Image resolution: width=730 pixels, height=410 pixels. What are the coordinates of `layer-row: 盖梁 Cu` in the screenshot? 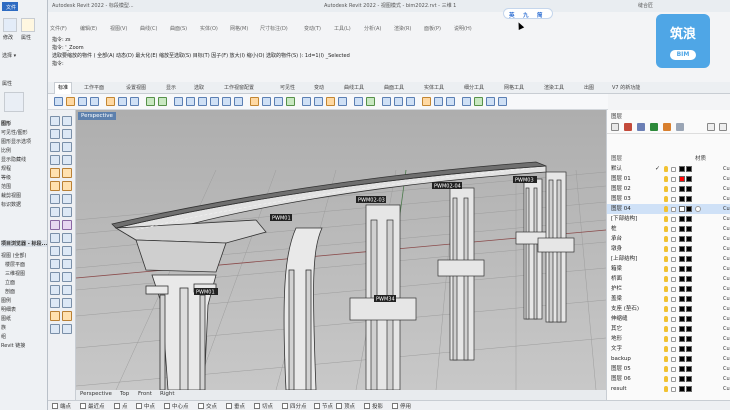 It's located at (668, 299).